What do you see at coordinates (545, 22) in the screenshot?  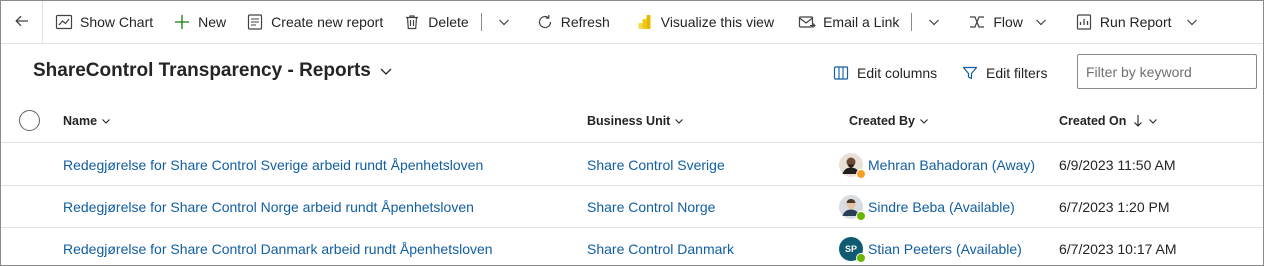 I see `refresh-icon` at bounding box center [545, 22].